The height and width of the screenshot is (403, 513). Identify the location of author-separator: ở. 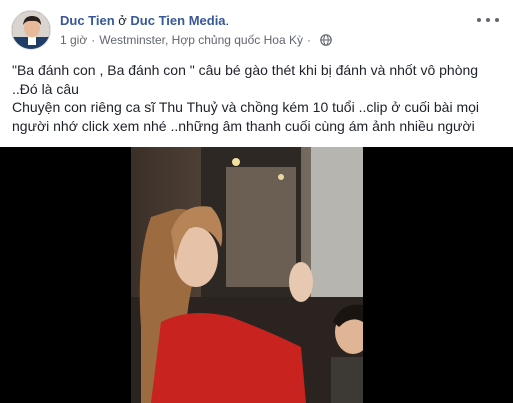
(122, 20).